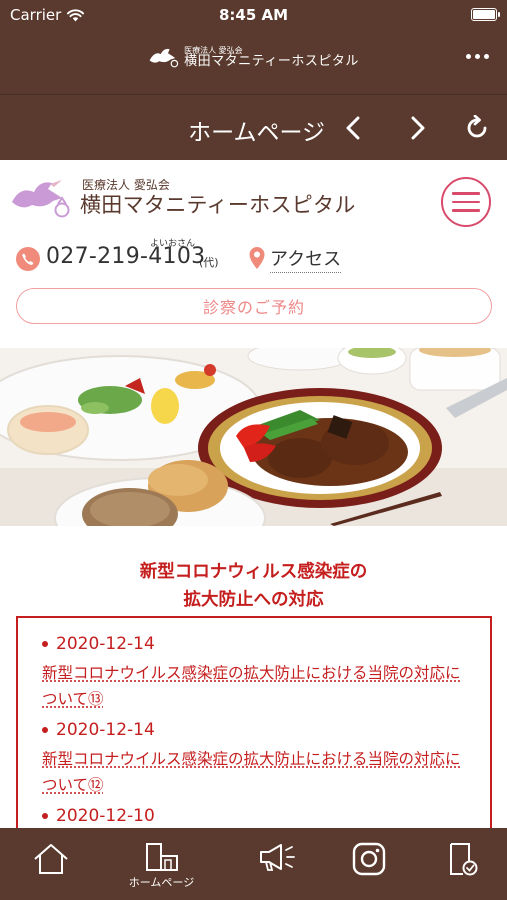 The height and width of the screenshot is (900, 507). Describe the element at coordinates (257, 772) in the screenshot. I see `news-link: 新型コロナウイルス感染症の拡大防止における当院の対応について⑫` at that location.